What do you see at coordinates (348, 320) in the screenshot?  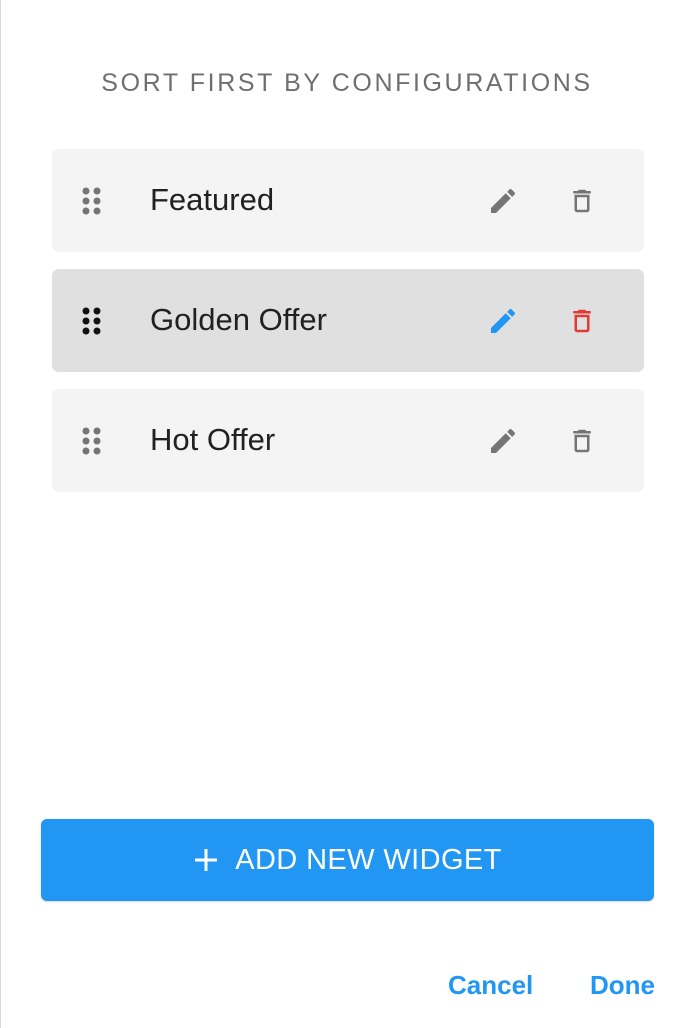 I see `list-item: Golden Offer` at bounding box center [348, 320].